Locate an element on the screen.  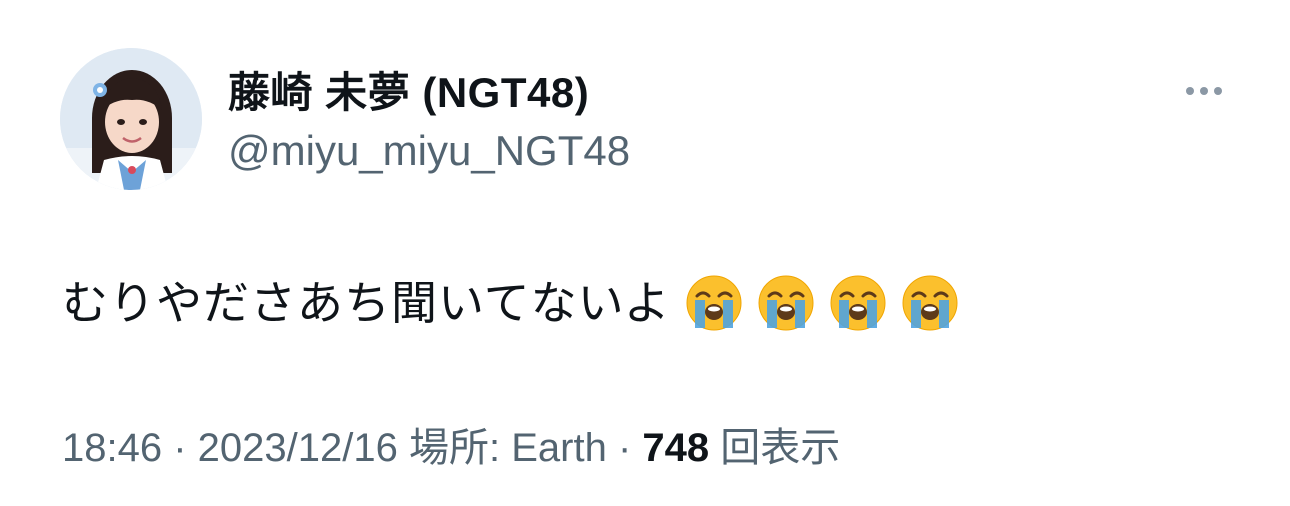
tweet-text: むりやださあち聞いてないよ is located at coordinates (366, 303).